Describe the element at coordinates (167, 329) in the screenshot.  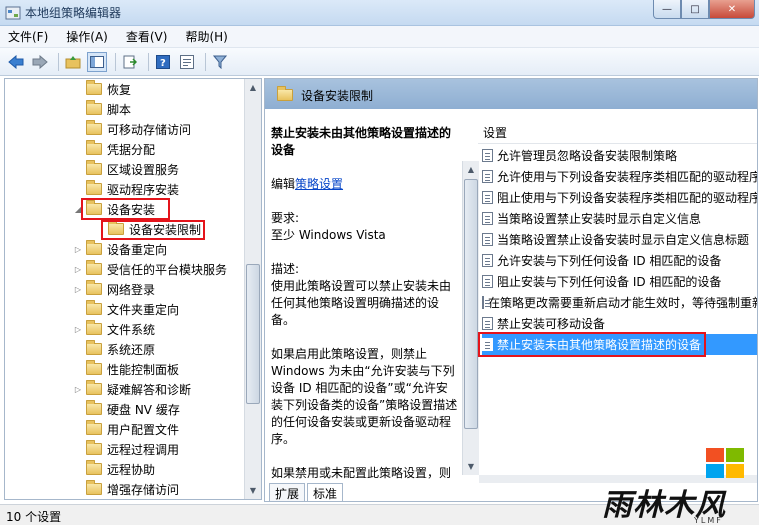
I see `tree-item-file-system: ▷ 文件系统` at that location.